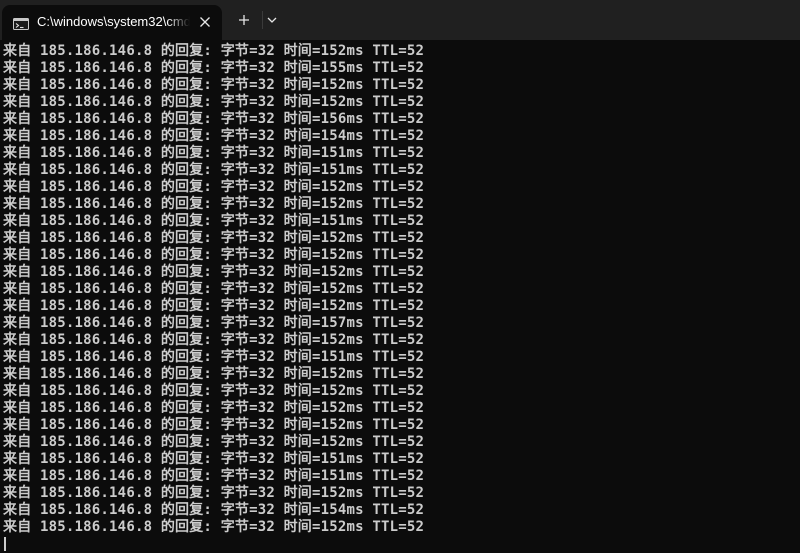 Image resolution: width=800 pixels, height=553 pixels. Describe the element at coordinates (5, 544) in the screenshot. I see `text-cursor` at that location.